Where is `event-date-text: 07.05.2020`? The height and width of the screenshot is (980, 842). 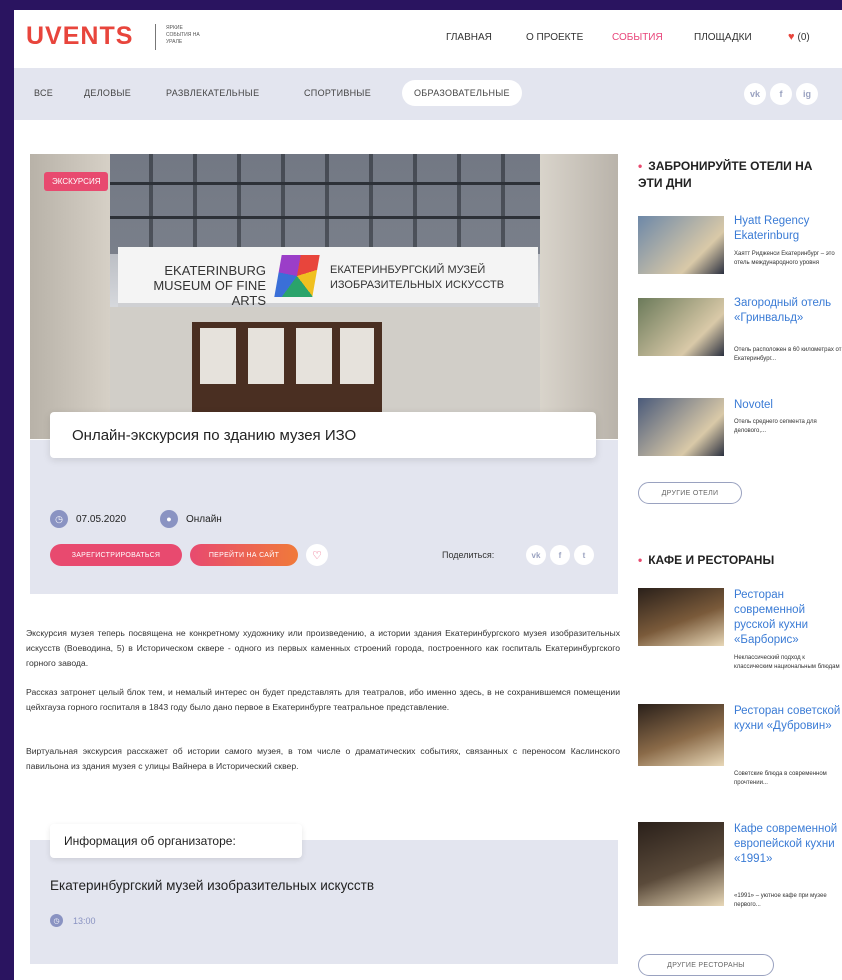 event-date-text: 07.05.2020 is located at coordinates (101, 519).